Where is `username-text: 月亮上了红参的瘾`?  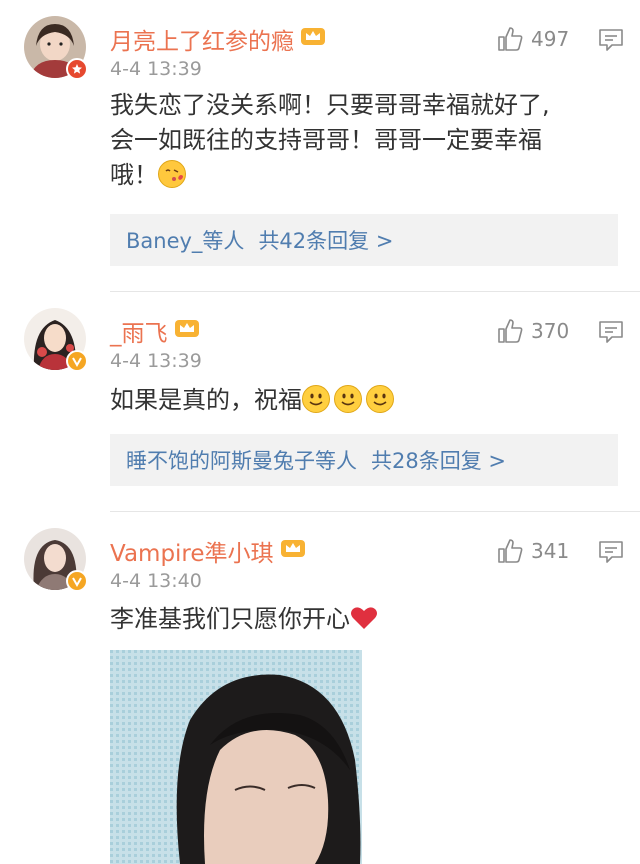
username-text: 月亮上了红参的瘾 is located at coordinates (202, 39).